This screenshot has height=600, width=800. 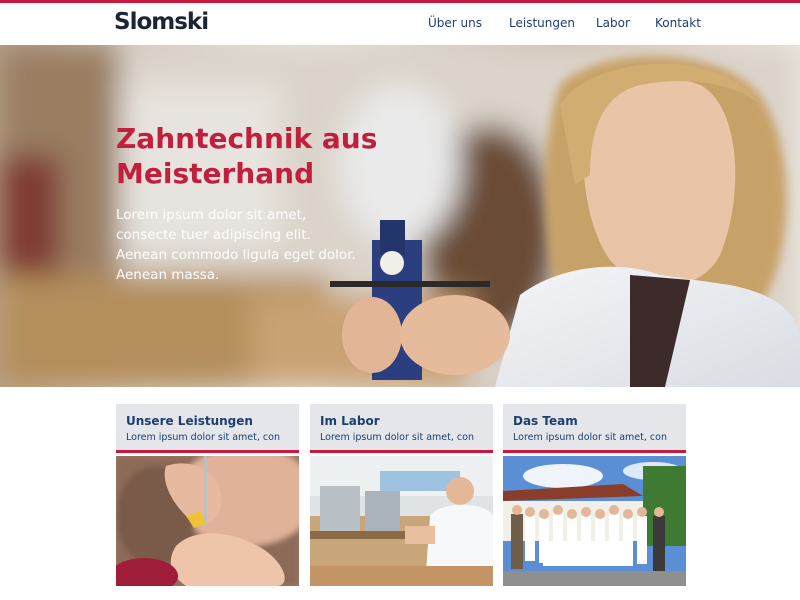 What do you see at coordinates (189, 421) in the screenshot?
I see `card-title: Unsere Leistungen` at bounding box center [189, 421].